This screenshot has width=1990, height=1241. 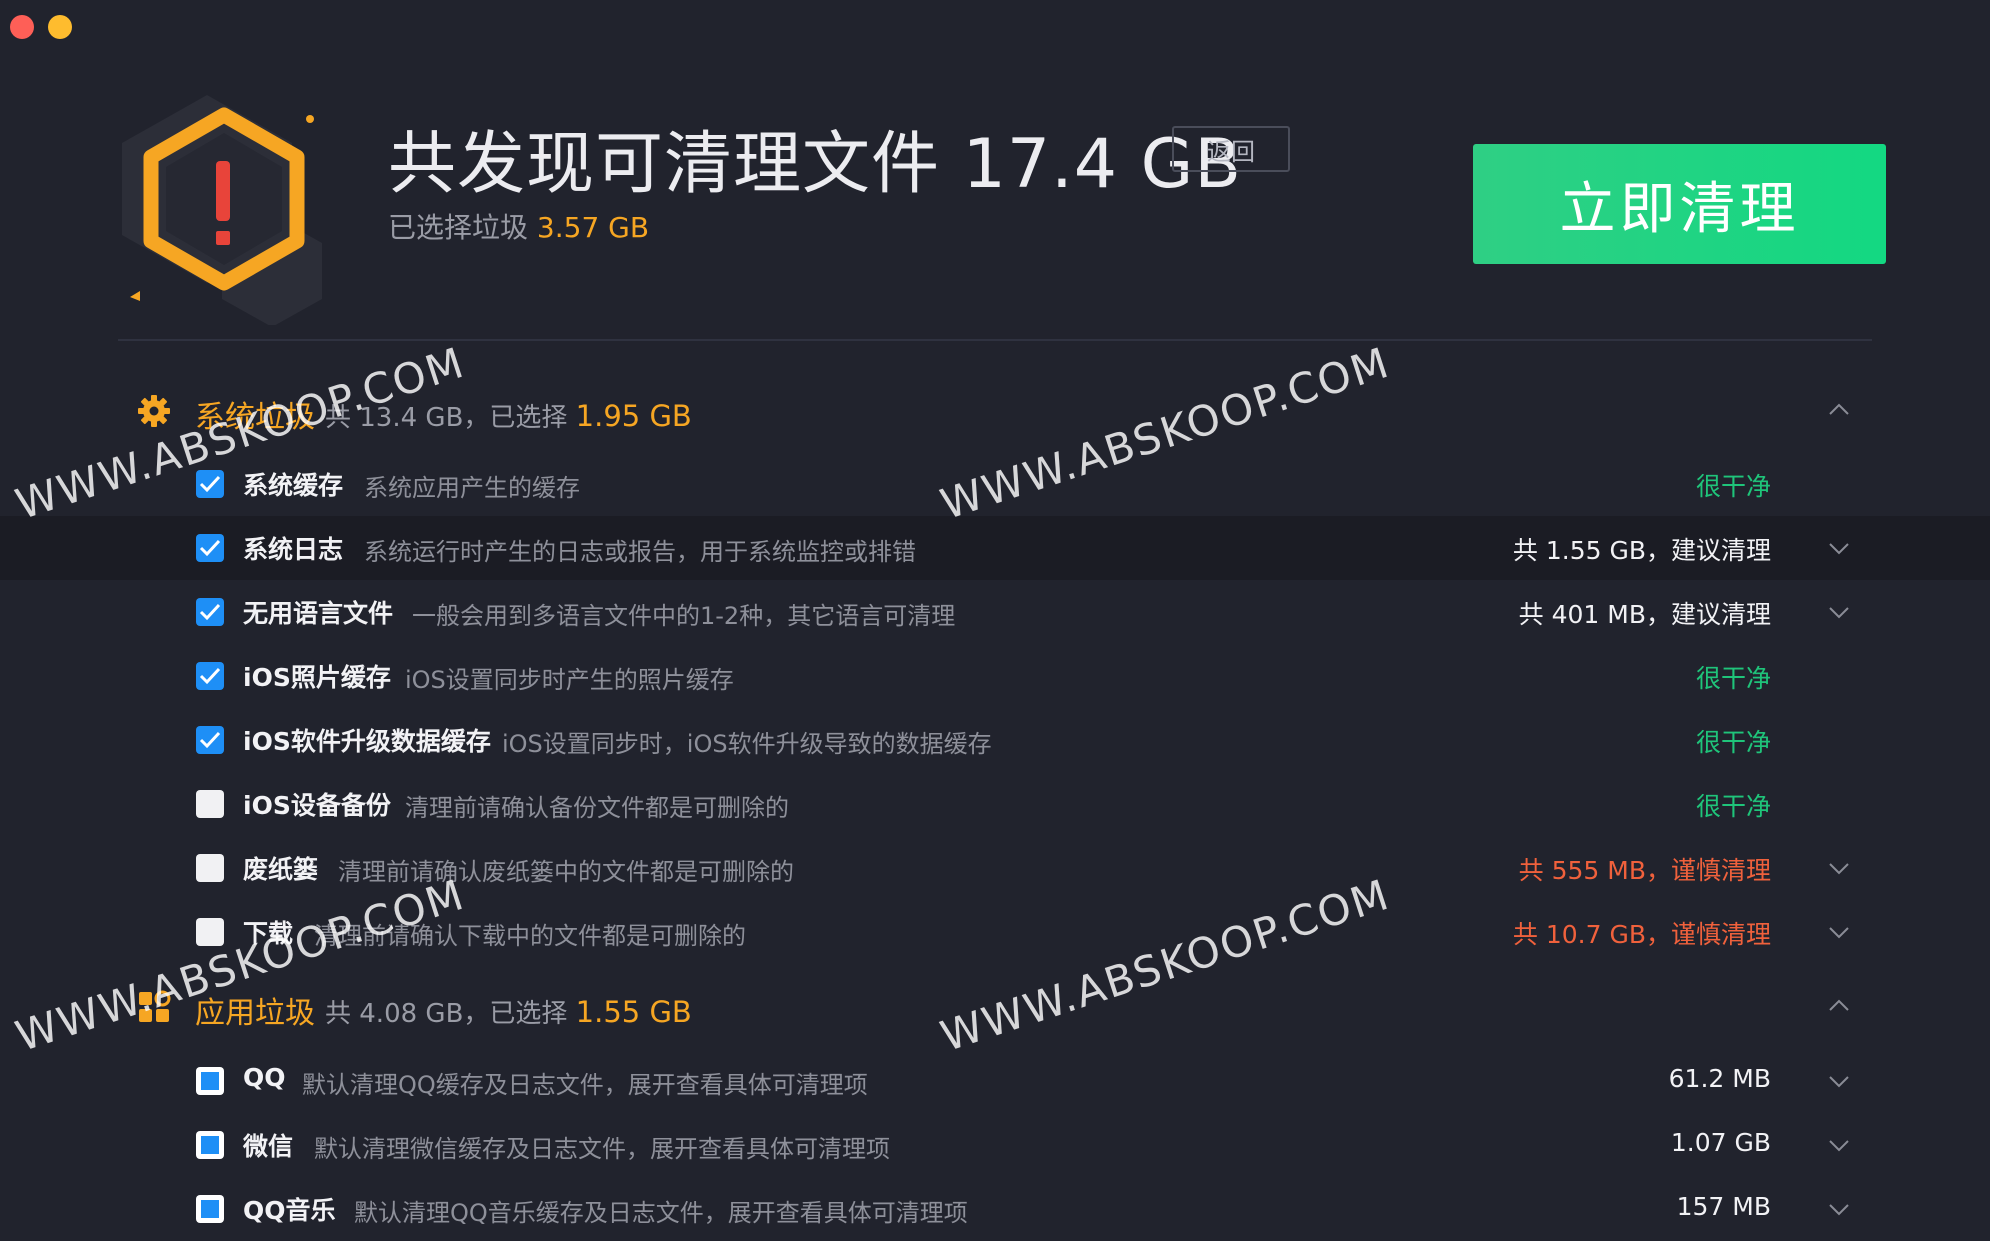 I want to click on back-button: 返回, so click(x=1231, y=149).